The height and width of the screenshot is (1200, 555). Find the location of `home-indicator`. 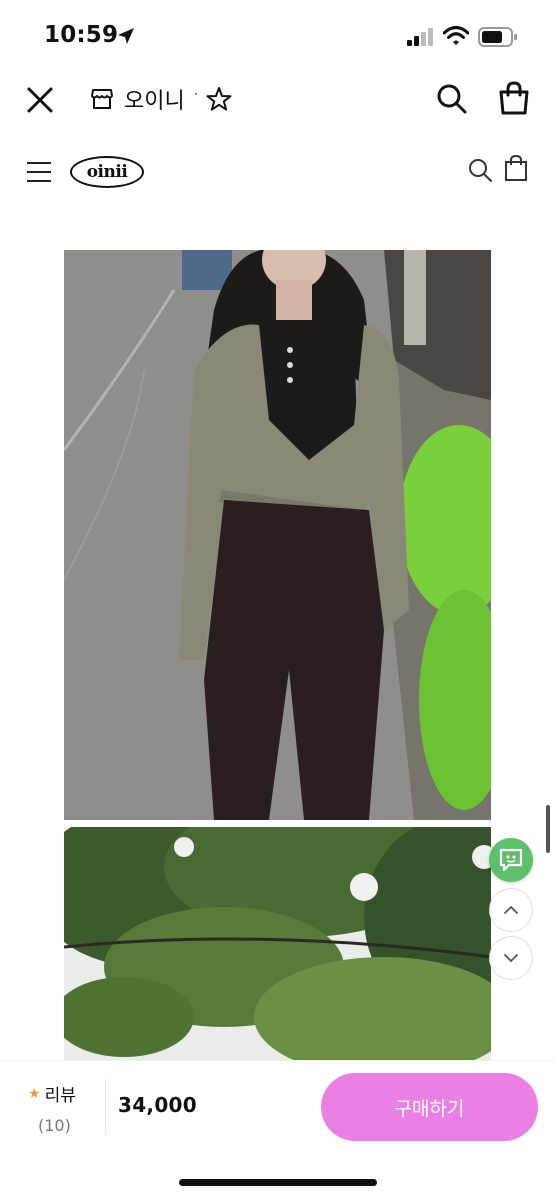

home-indicator is located at coordinates (278, 1182).